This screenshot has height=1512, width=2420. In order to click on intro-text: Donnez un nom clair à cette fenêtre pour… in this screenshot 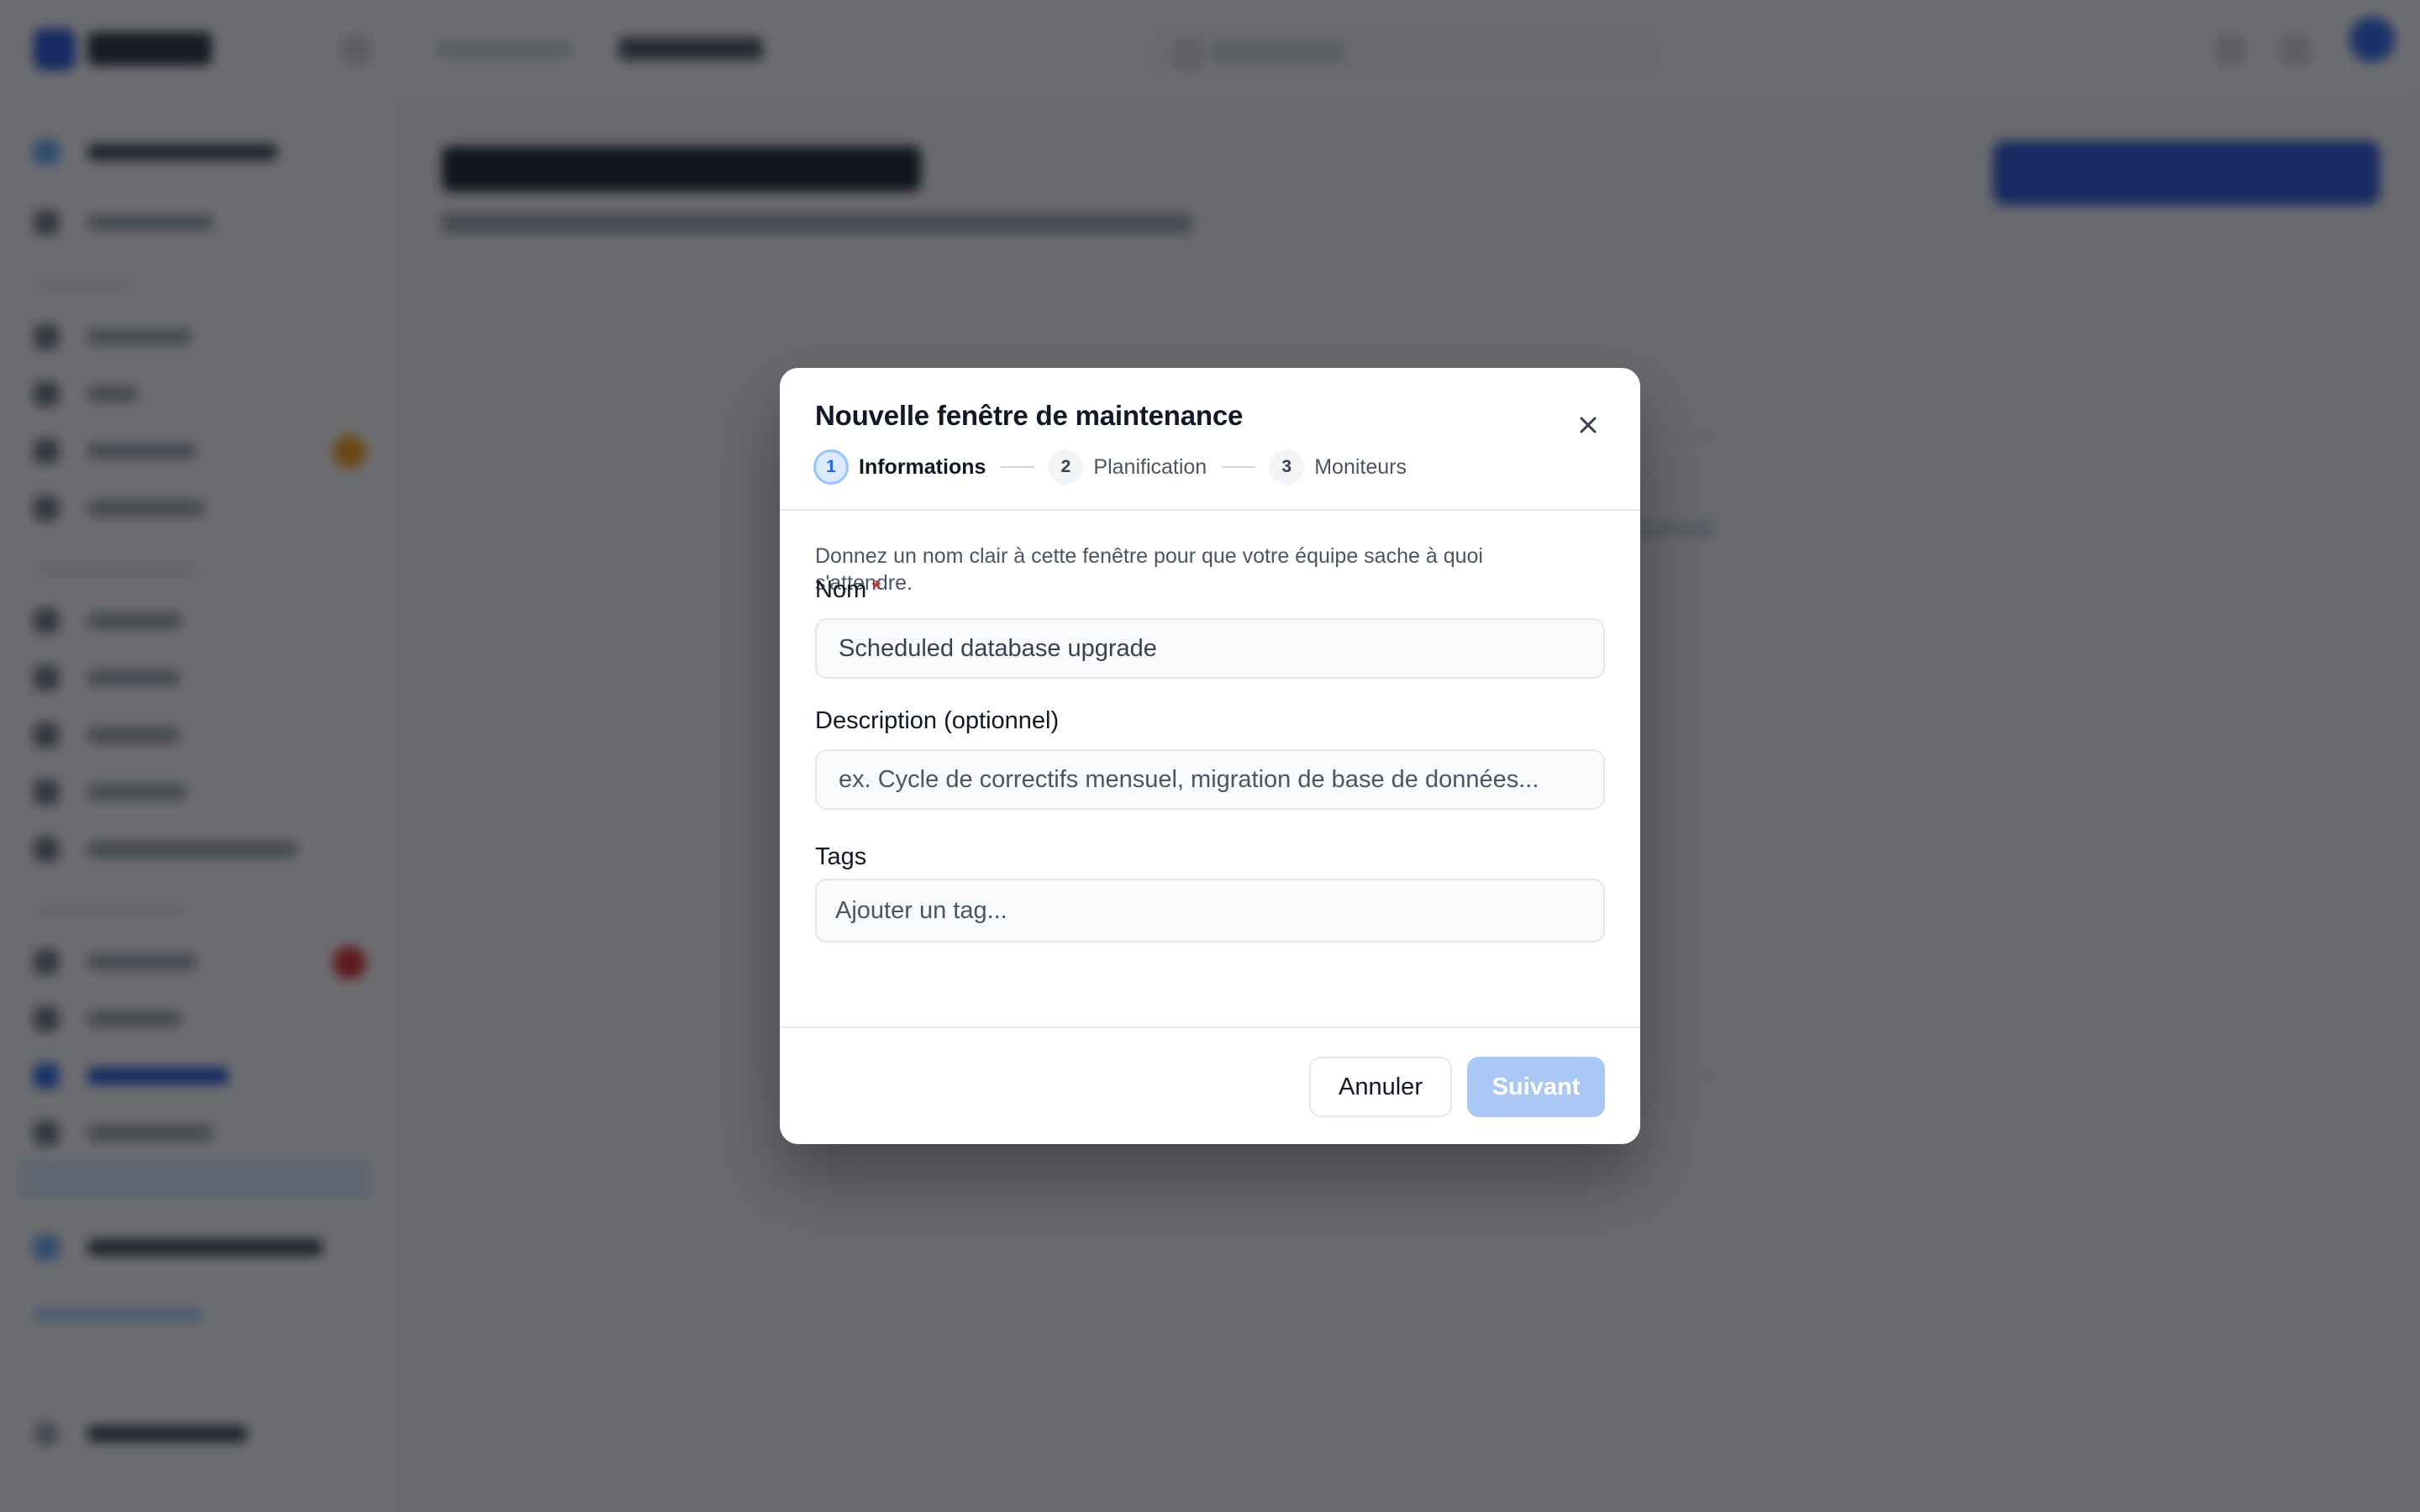, I will do `click(1149, 569)`.